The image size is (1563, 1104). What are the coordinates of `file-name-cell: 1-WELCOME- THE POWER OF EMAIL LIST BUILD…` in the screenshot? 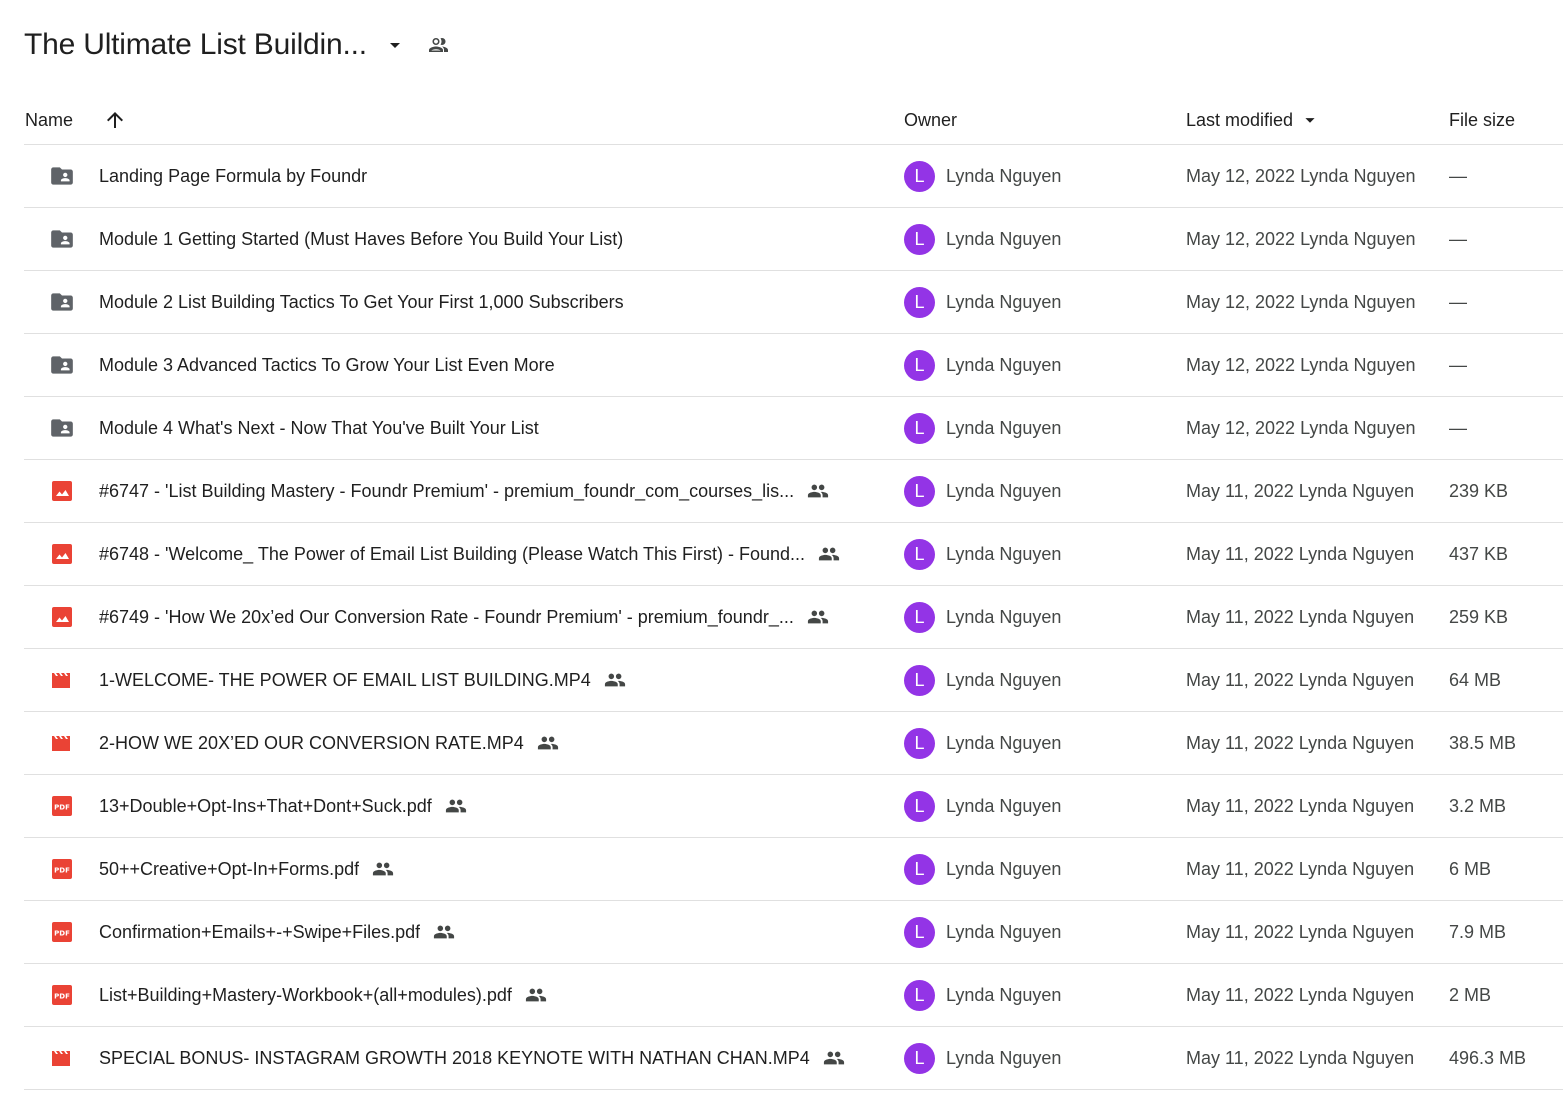 It's located at (363, 680).